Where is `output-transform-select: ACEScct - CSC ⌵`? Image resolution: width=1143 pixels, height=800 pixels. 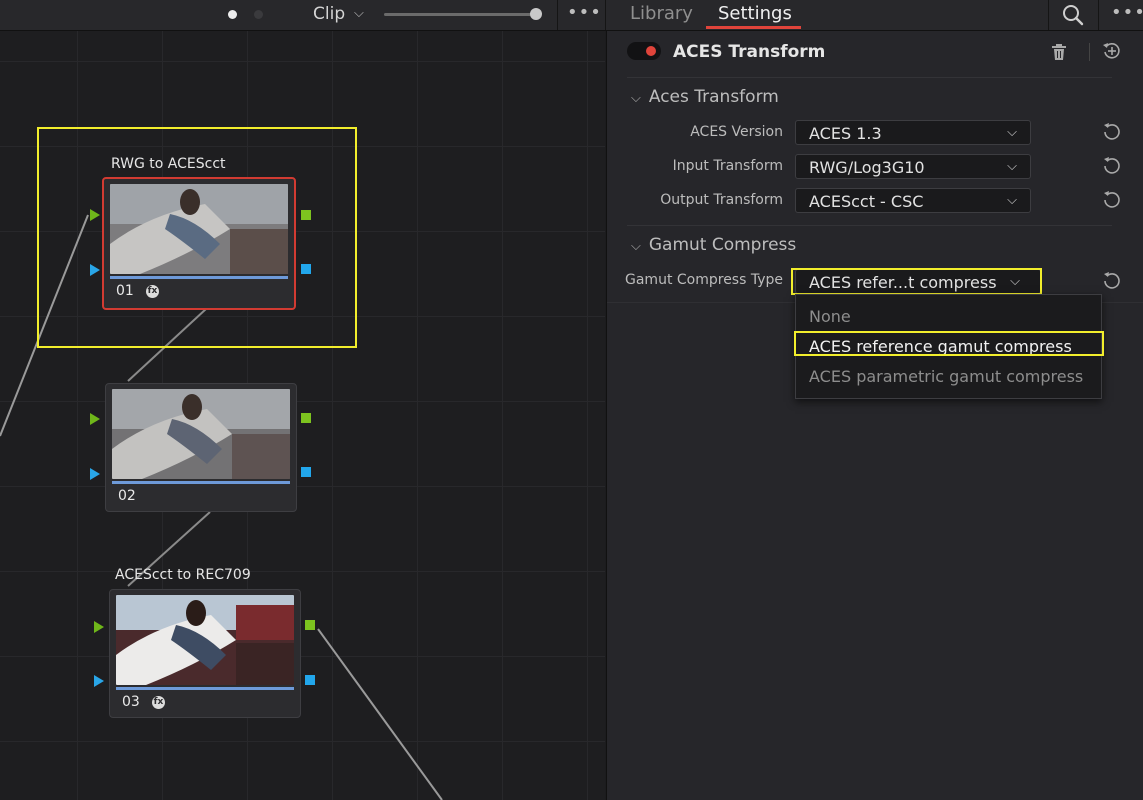 output-transform-select: ACEScct - CSC ⌵ is located at coordinates (913, 200).